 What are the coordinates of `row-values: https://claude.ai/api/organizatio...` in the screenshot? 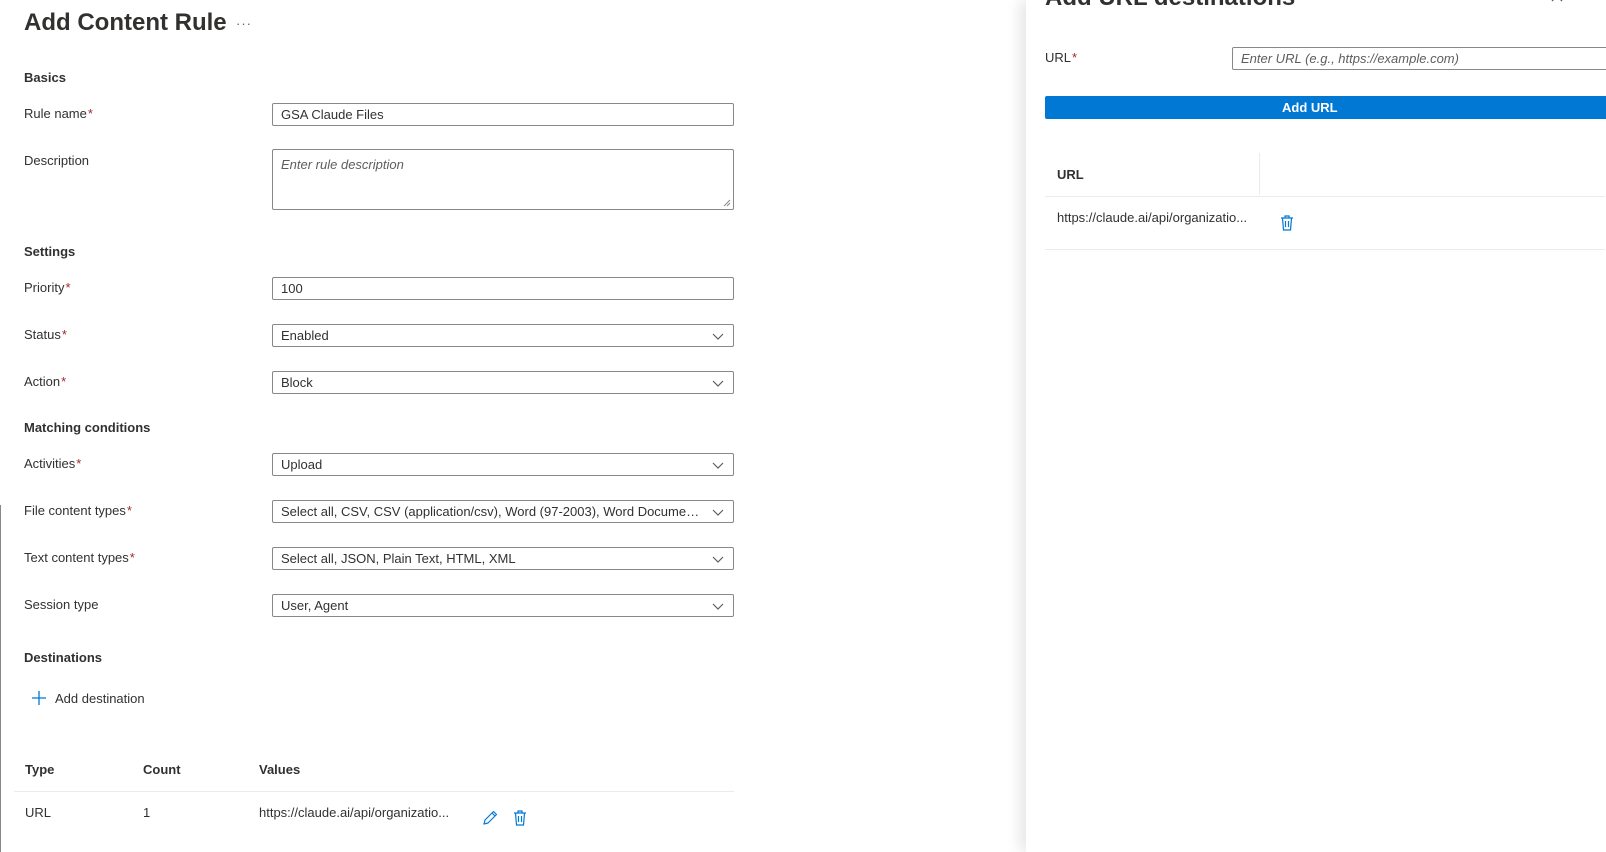 It's located at (354, 812).